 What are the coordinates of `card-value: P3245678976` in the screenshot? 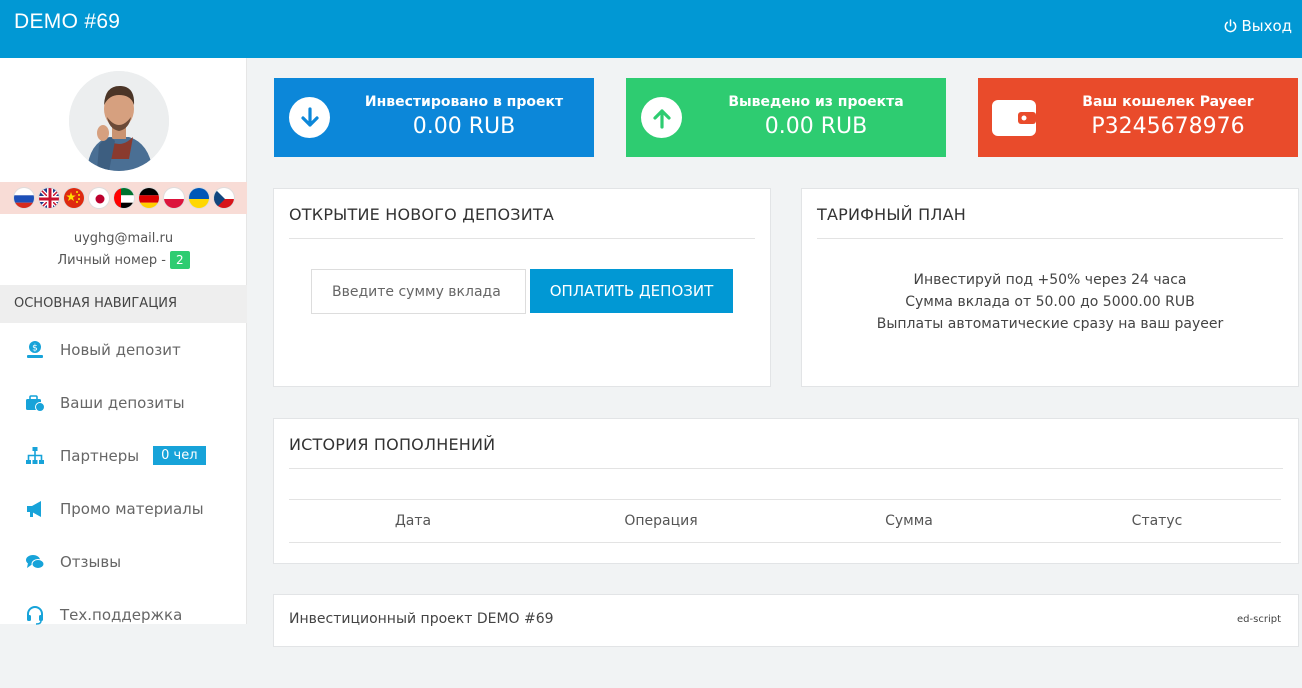 It's located at (1168, 126).